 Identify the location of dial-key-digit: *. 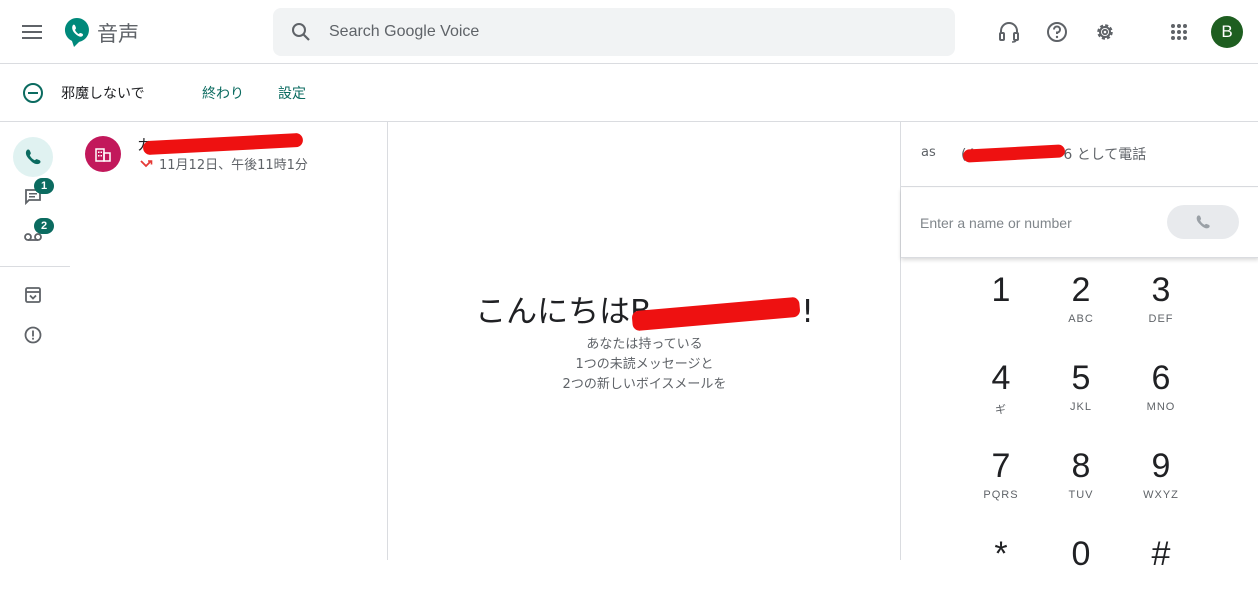
(1001, 554).